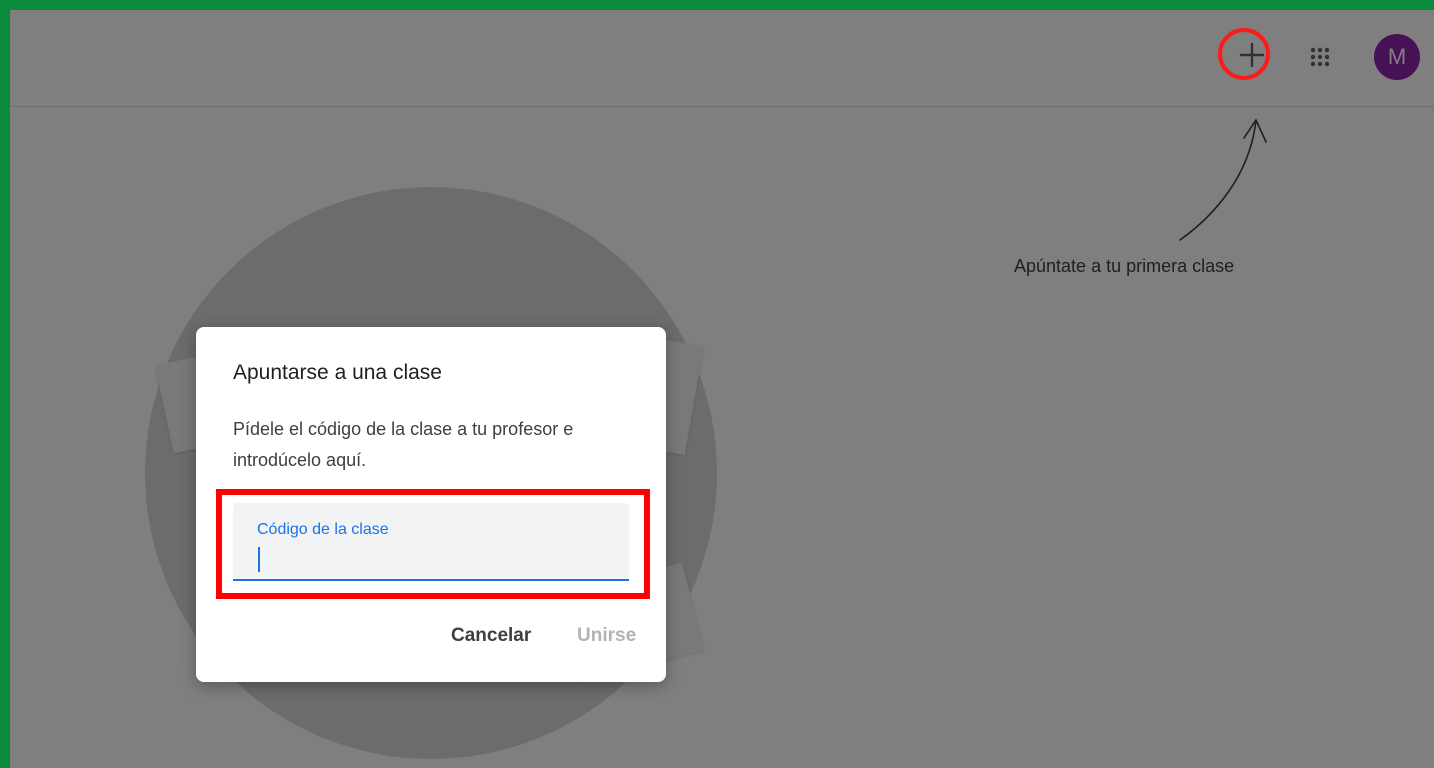  I want to click on class-code-field: Código de la clase, so click(431, 542).